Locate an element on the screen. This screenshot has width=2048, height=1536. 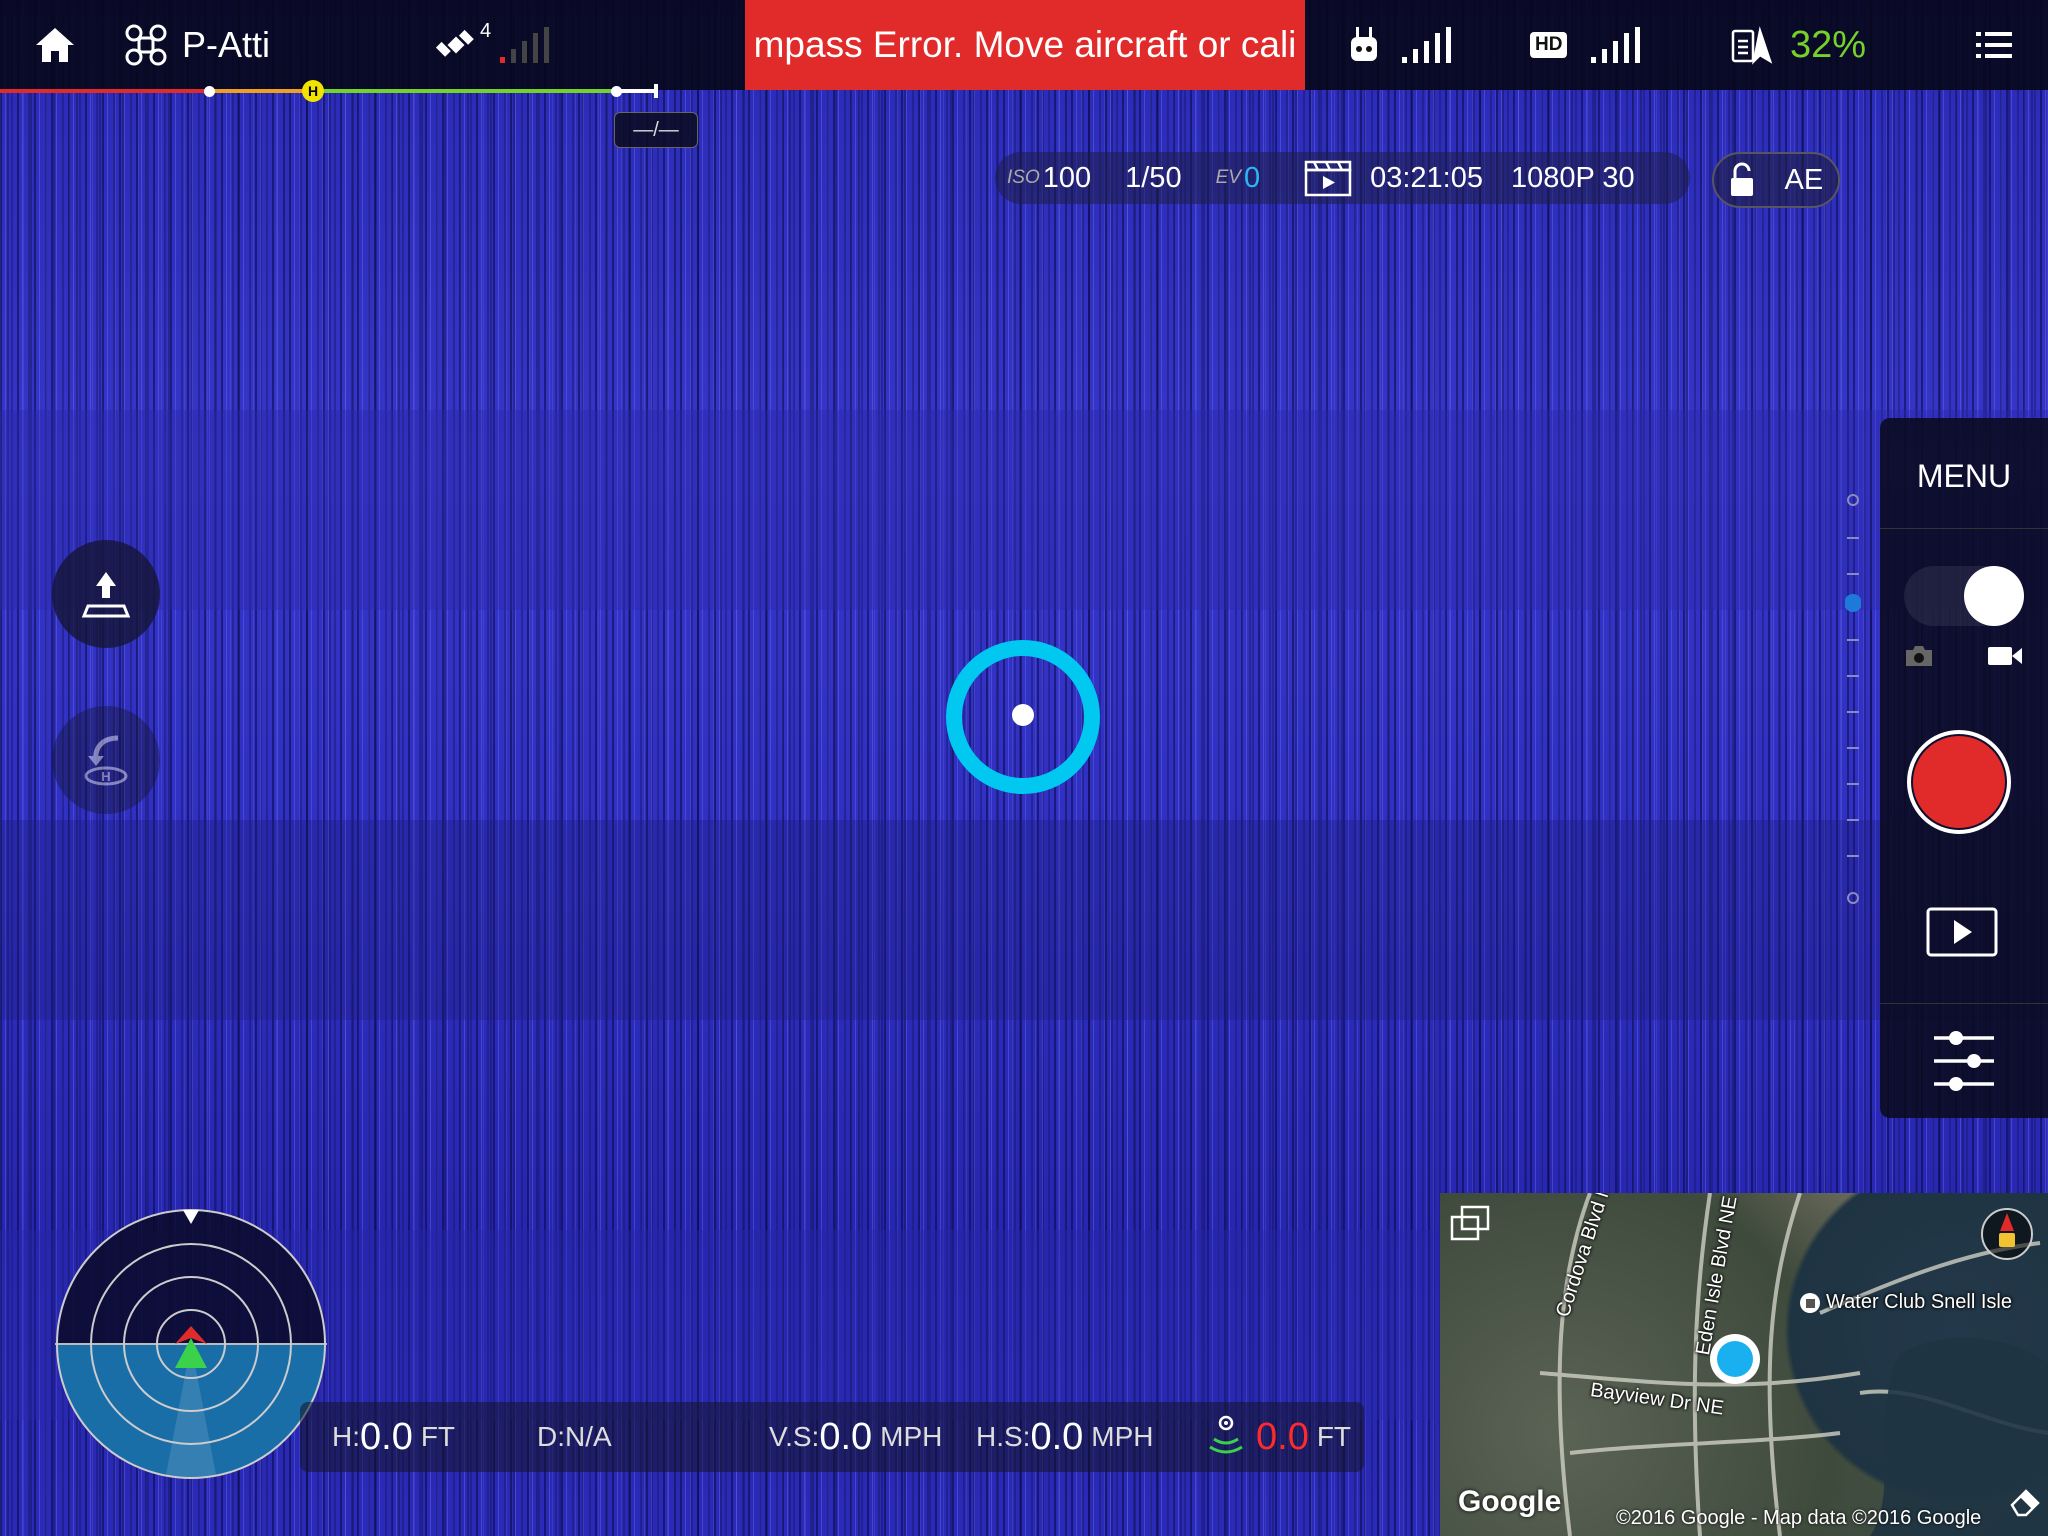
vs-unit: MPH is located at coordinates (911, 1436).